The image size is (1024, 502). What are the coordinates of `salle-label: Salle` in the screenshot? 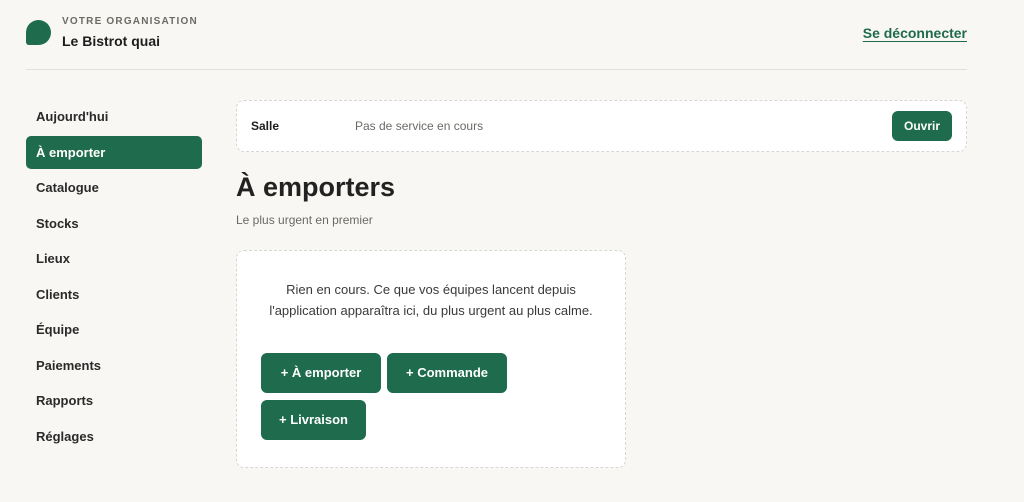 It's located at (265, 126).